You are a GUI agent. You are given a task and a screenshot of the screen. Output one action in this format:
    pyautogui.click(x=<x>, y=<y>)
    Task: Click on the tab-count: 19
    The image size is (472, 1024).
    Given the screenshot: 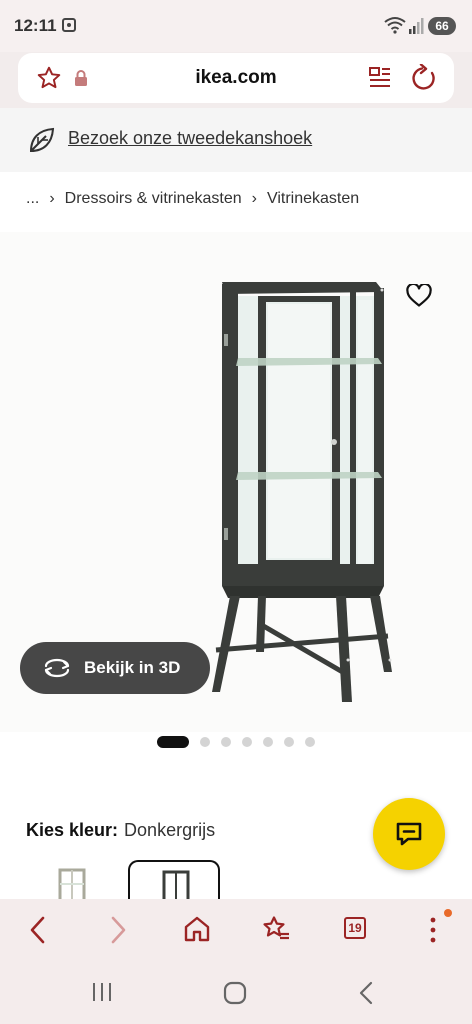 What is the action you would take?
    pyautogui.click(x=355, y=928)
    